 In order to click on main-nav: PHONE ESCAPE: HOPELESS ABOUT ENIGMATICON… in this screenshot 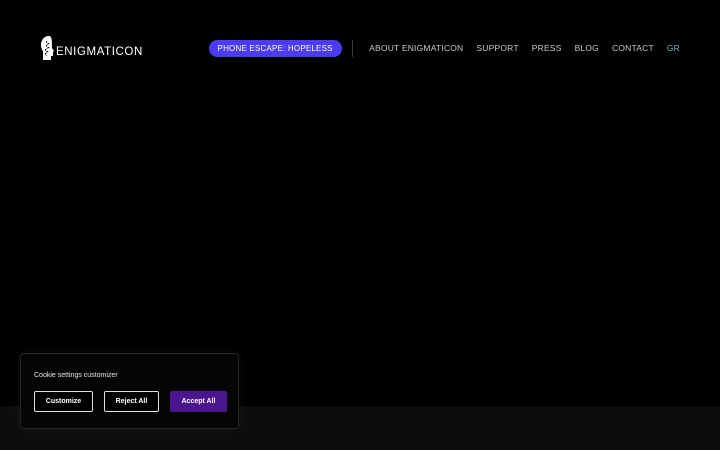, I will do `click(444, 48)`.